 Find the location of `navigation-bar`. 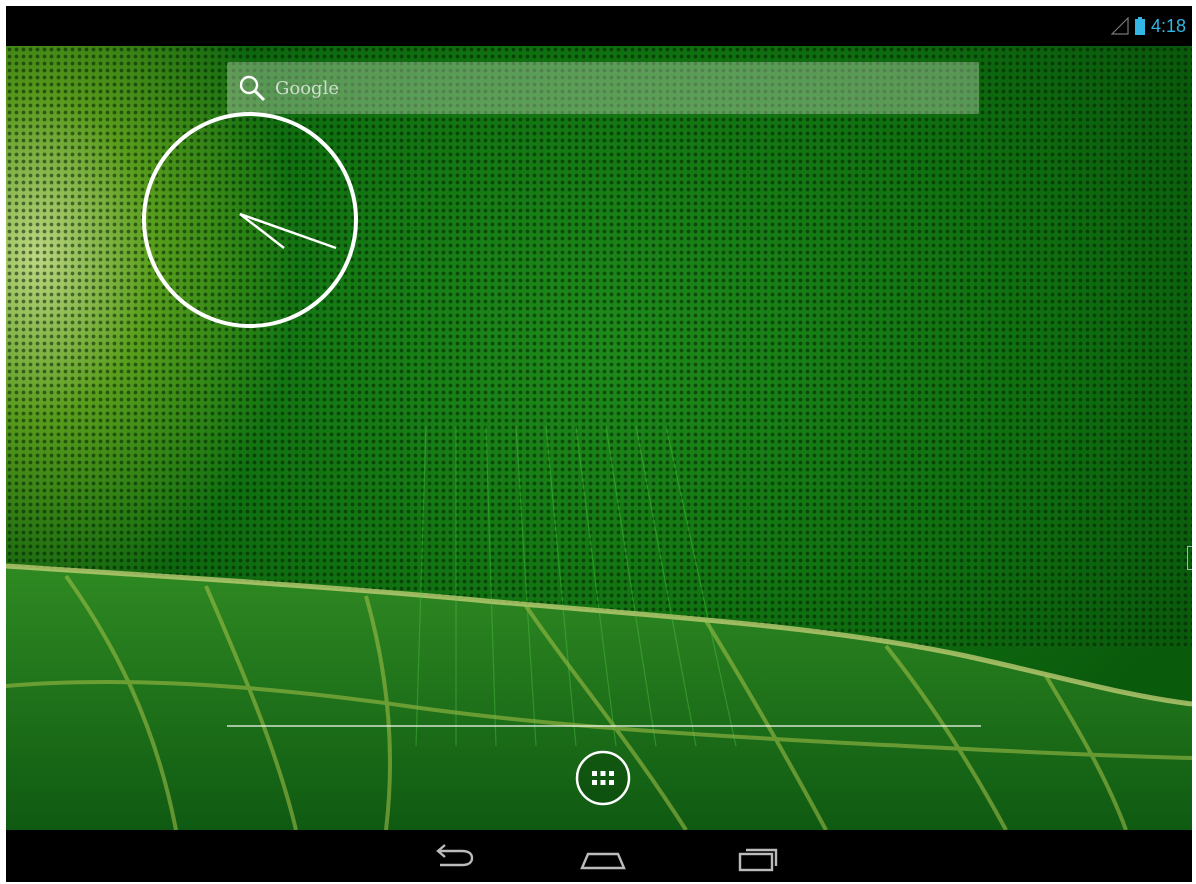

navigation-bar is located at coordinates (599, 856).